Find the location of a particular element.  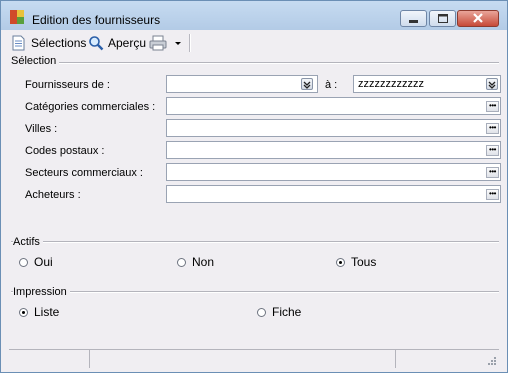

window-title: Edition des fournisseurs is located at coordinates (96, 20).